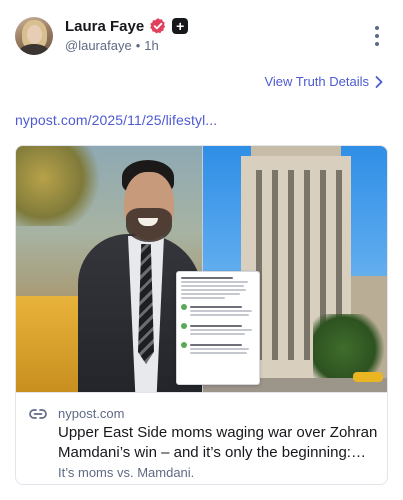 This screenshot has height=500, width=403. I want to click on author-display-name: Laura Faye, so click(104, 26).